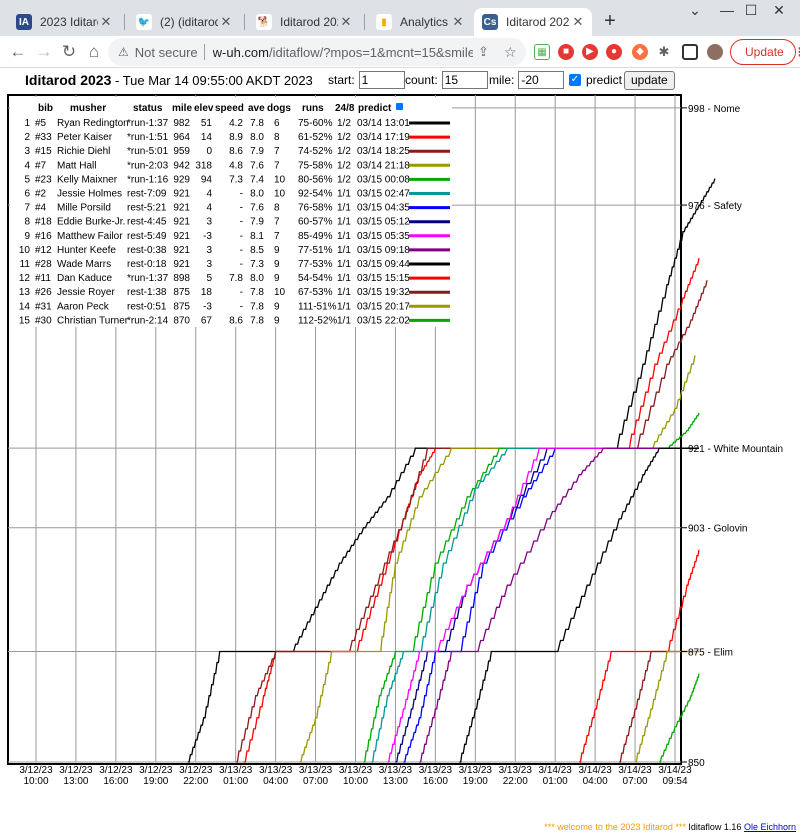 The height and width of the screenshot is (832, 800). What do you see at coordinates (714, 109) in the screenshot?
I see `checkpoint-label: 998 - Nome` at bounding box center [714, 109].